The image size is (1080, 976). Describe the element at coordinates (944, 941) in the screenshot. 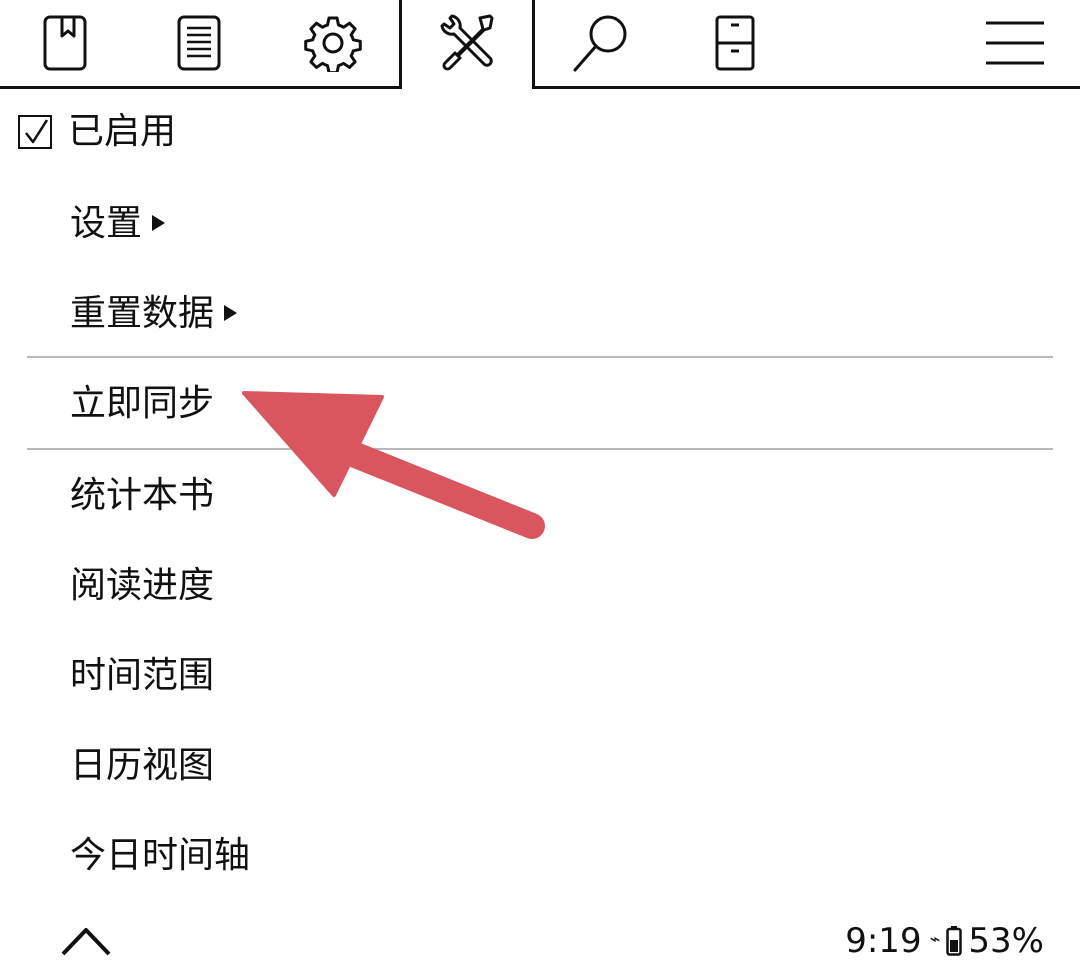

I see `status-bar: 9:19 ⌁ 53%` at that location.